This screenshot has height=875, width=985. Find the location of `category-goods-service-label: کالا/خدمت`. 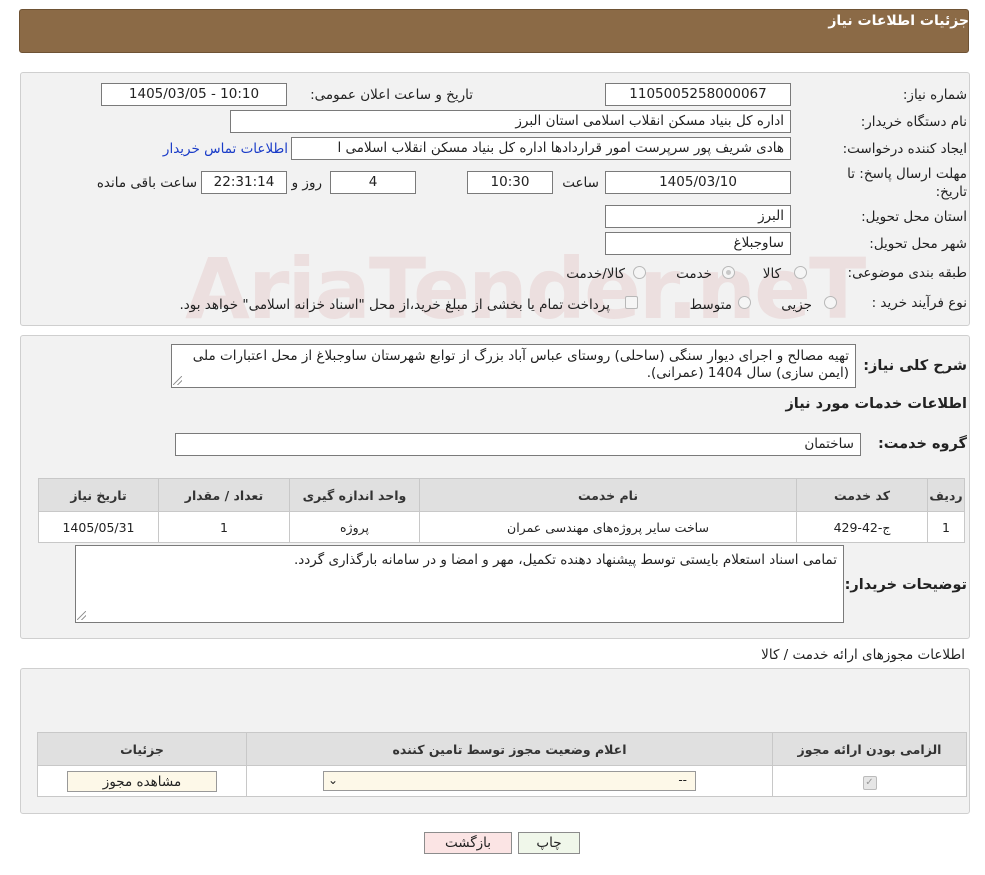

category-goods-service-label: کالا/خدمت is located at coordinates (595, 274).